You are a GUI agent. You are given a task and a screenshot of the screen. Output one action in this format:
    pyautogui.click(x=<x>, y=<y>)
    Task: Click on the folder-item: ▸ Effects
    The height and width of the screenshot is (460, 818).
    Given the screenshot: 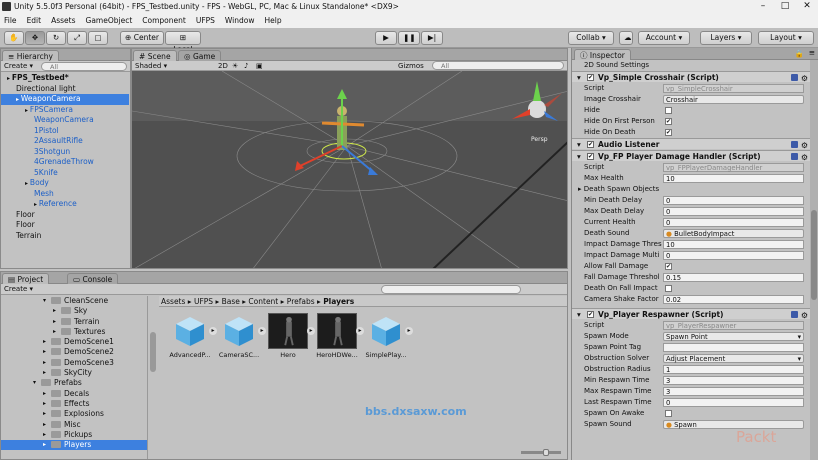 What is the action you would take?
    pyautogui.click(x=74, y=404)
    